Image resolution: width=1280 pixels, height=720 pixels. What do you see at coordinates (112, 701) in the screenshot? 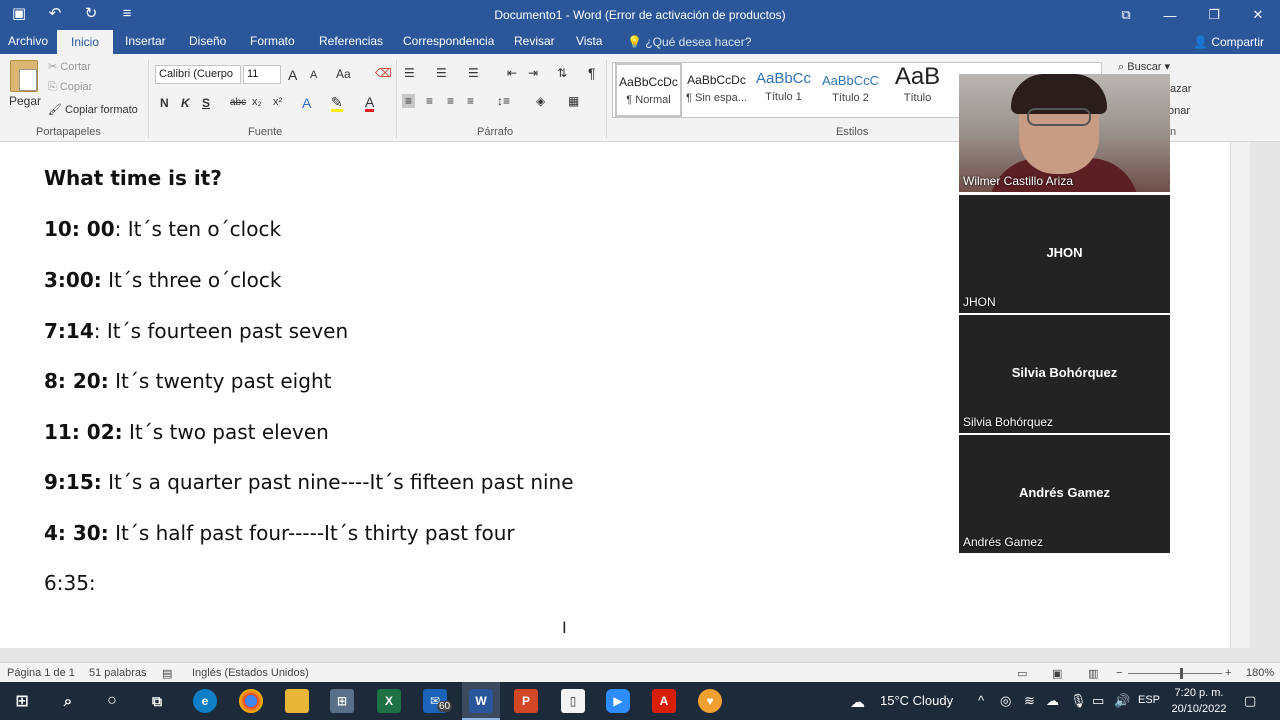
I see `cortana-icon: ○` at bounding box center [112, 701].